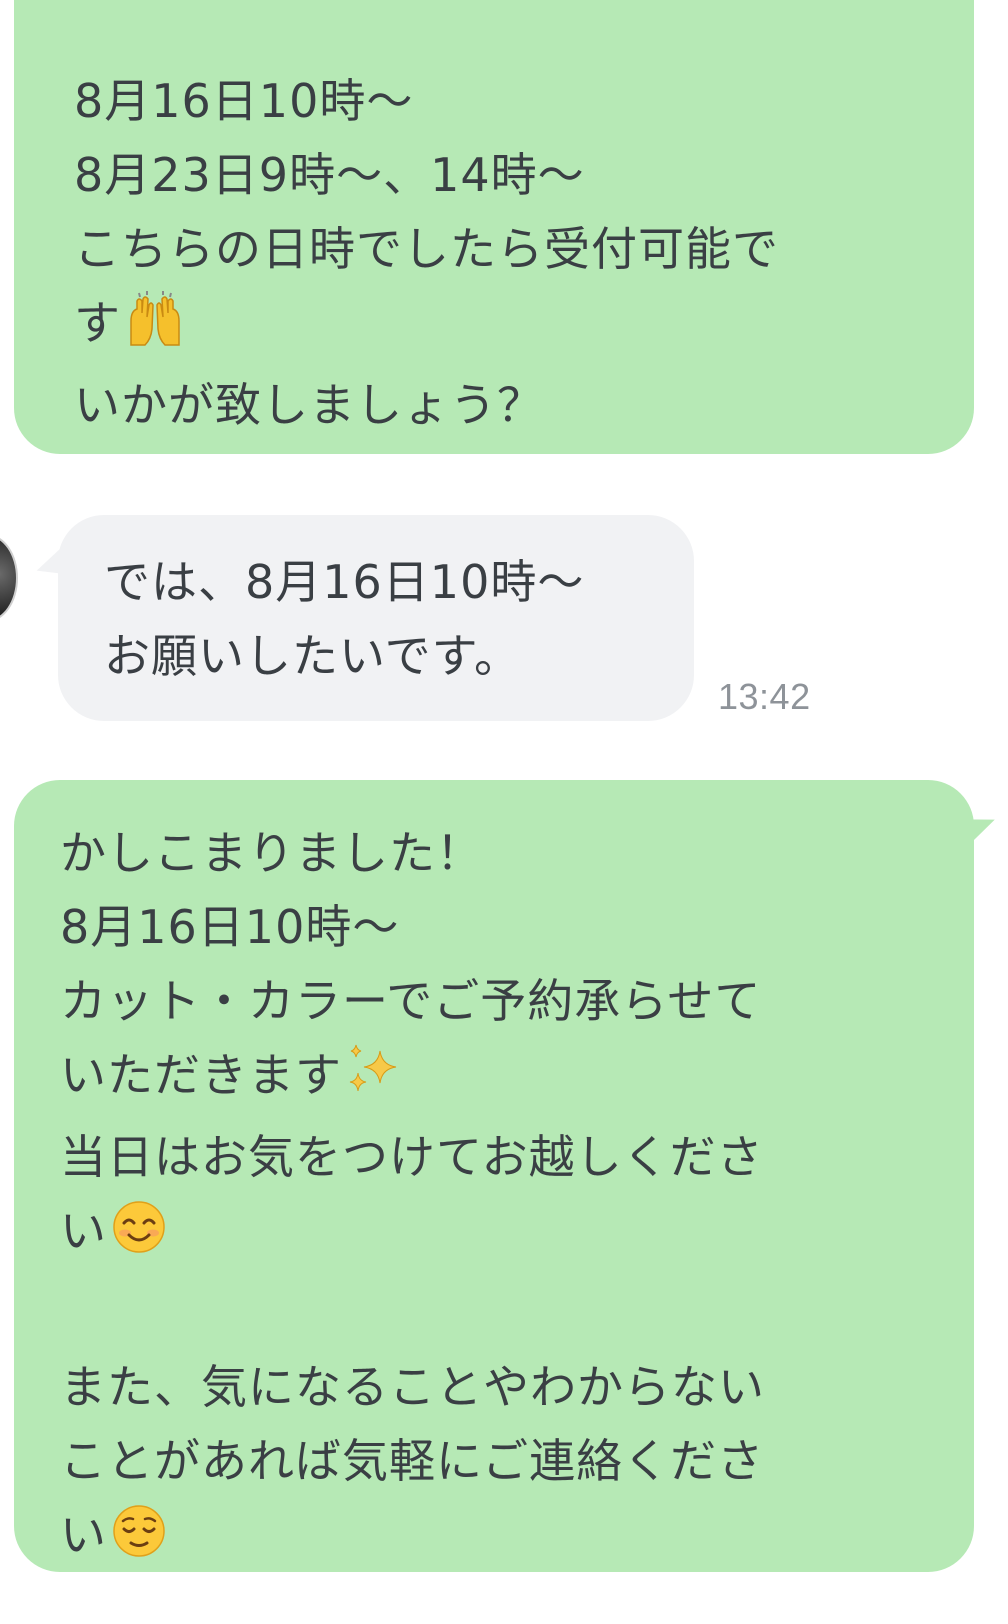 This screenshot has width=1008, height=1624. Describe the element at coordinates (517, 1079) in the screenshot. I see `message-line-with-emoji: いただきます` at that location.